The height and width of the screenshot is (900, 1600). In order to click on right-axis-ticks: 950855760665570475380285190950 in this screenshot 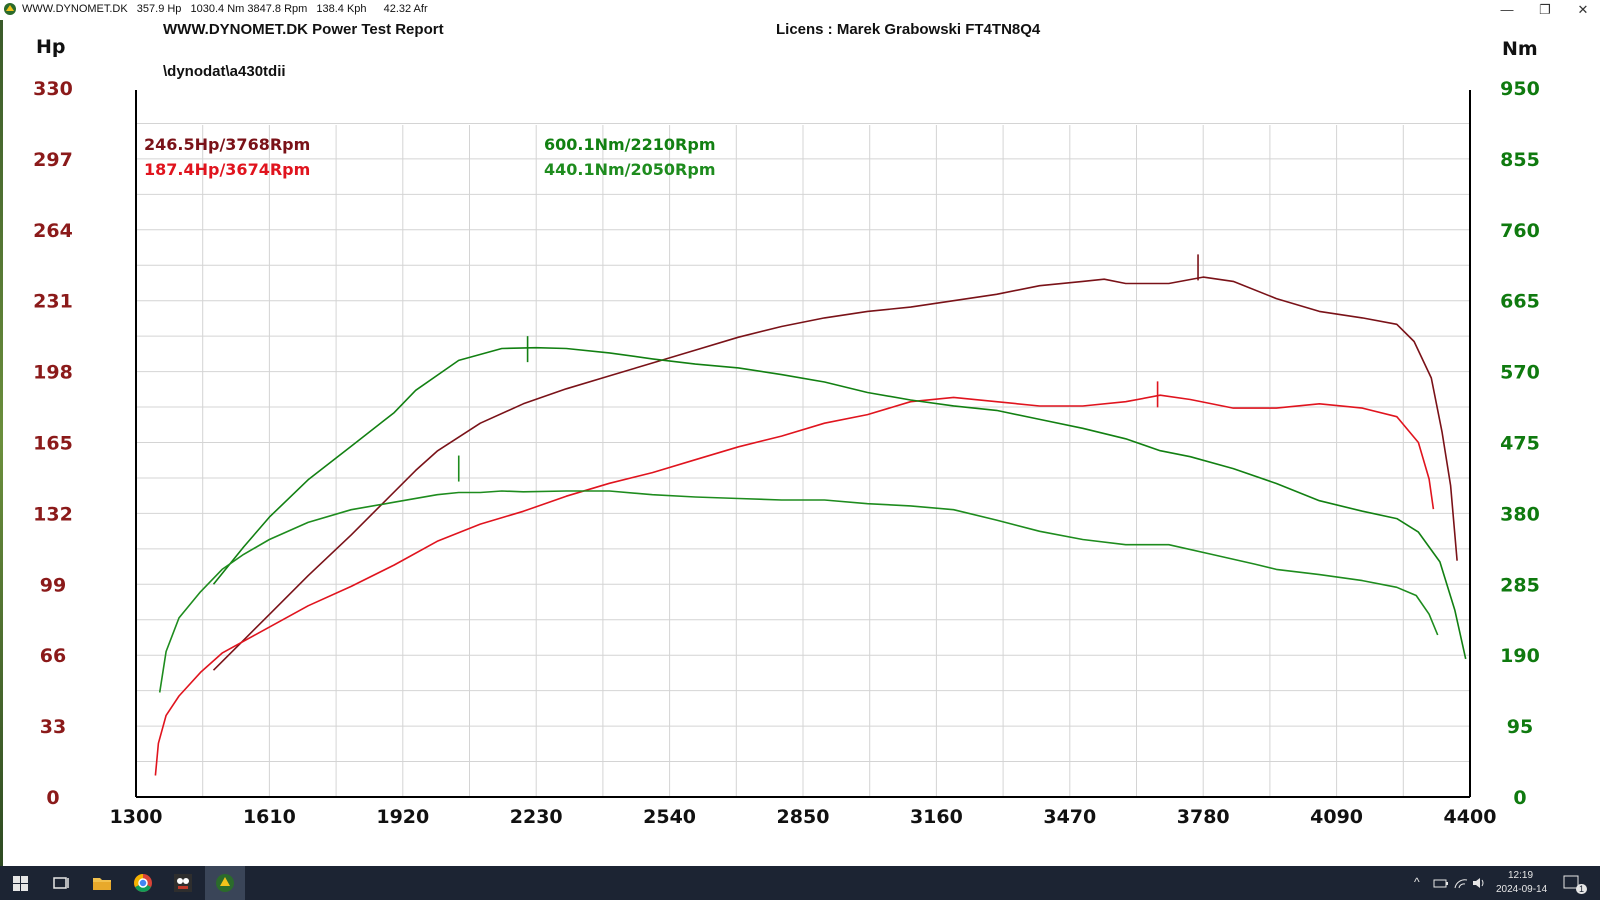, I will do `click(1520, 443)`.